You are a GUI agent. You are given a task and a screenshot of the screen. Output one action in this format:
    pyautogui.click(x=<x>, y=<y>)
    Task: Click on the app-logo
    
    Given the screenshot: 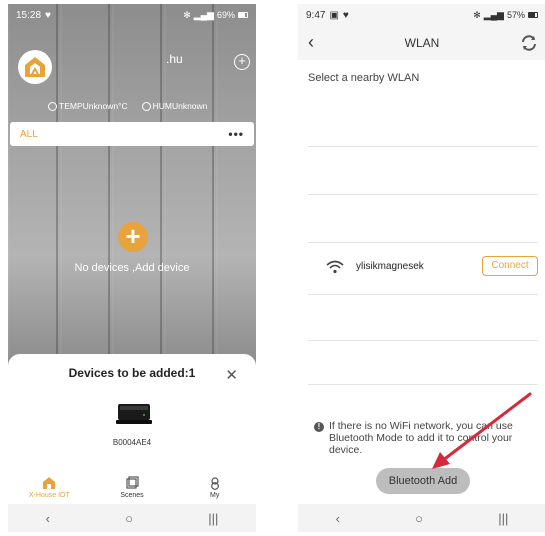 What is the action you would take?
    pyautogui.click(x=35, y=67)
    